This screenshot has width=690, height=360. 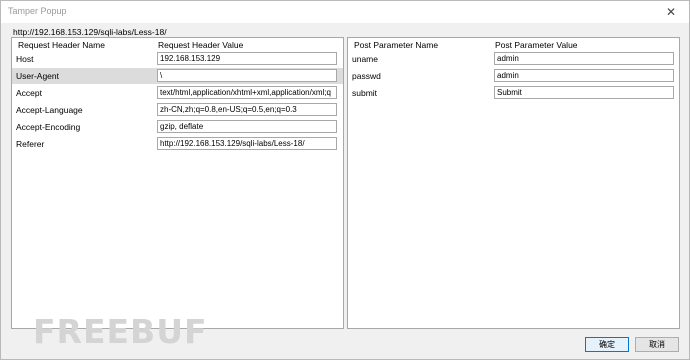 I want to click on ok-button: 确定, so click(x=607, y=344).